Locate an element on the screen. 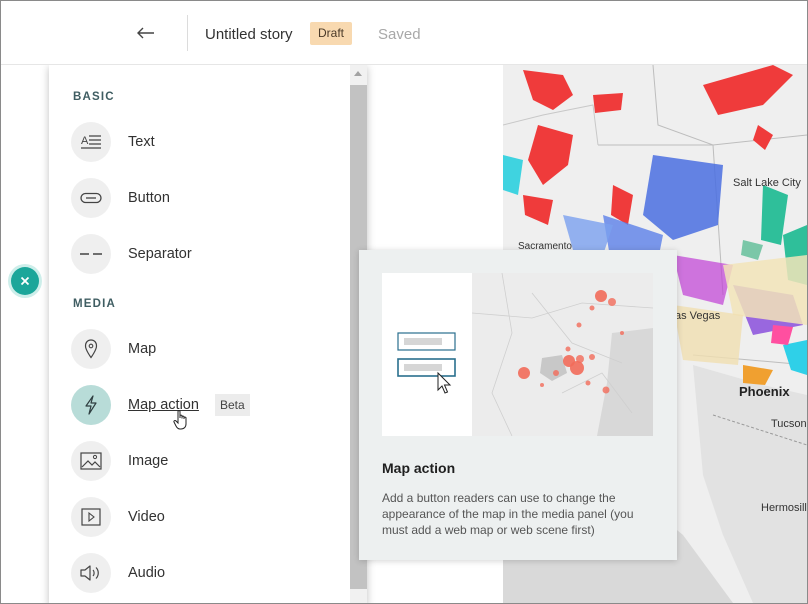  block-item-label: Button is located at coordinates (149, 198).